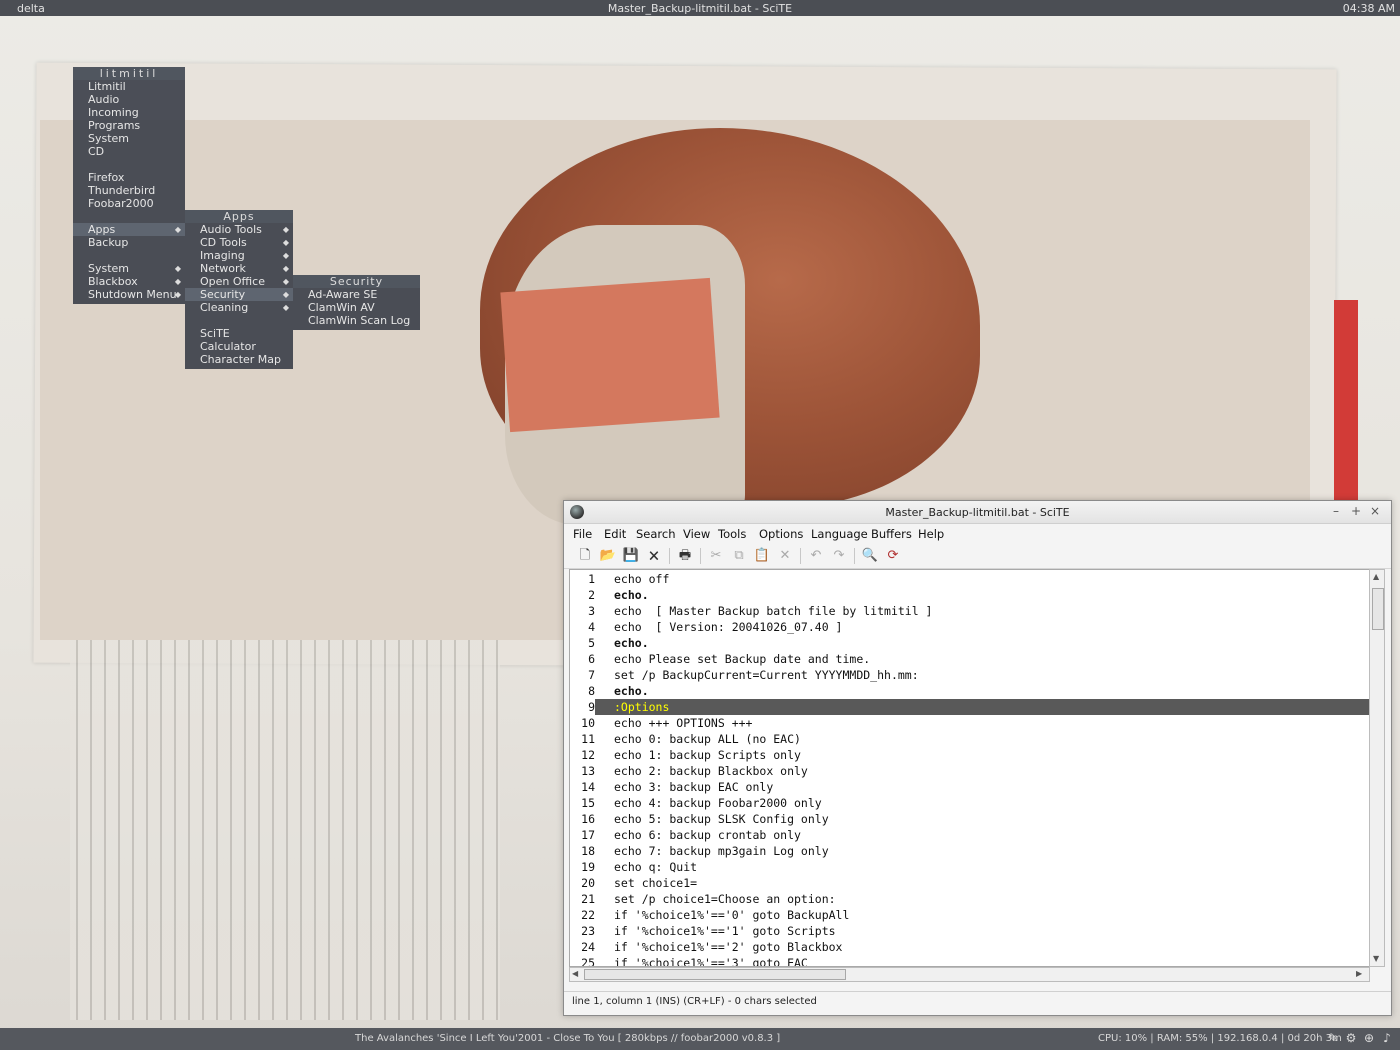 This screenshot has width=1400, height=1050. I want to click on code-line: 24 if '%choice1%'=='2' goto Blackbox, so click(969, 947).